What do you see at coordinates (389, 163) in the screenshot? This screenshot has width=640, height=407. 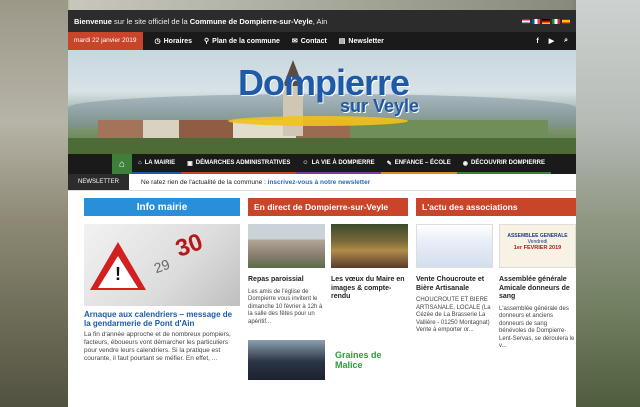 I see `child-icon: ✎` at bounding box center [389, 163].